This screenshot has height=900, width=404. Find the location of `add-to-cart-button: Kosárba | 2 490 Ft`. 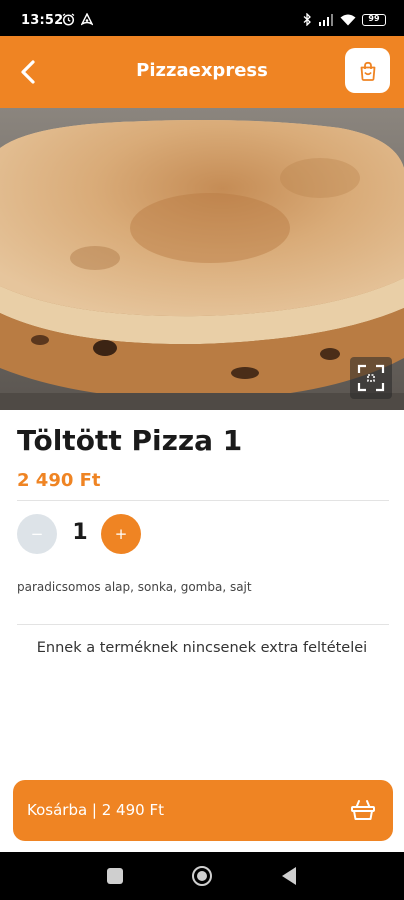

add-to-cart-button: Kosárba | 2 490 Ft is located at coordinates (203, 810).